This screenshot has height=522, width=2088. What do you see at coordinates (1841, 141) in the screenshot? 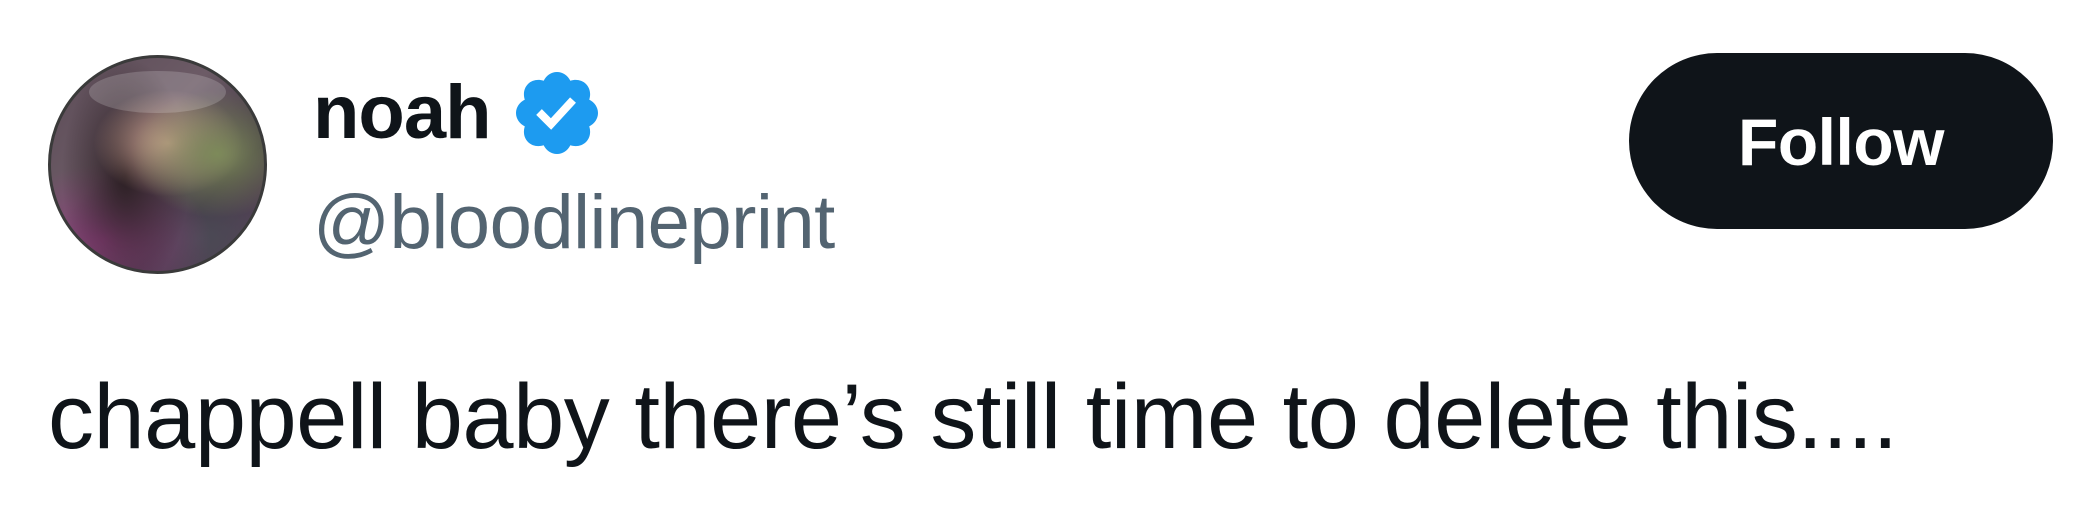
I see `follow-button: Follow` at bounding box center [1841, 141].